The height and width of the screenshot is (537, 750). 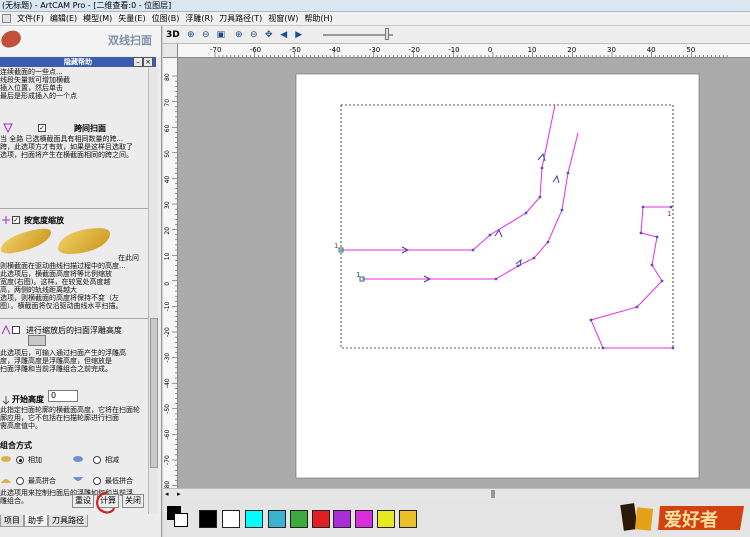 What do you see at coordinates (16, 220) in the screenshot?
I see `scale-width-checkbox: ✓` at bounding box center [16, 220].